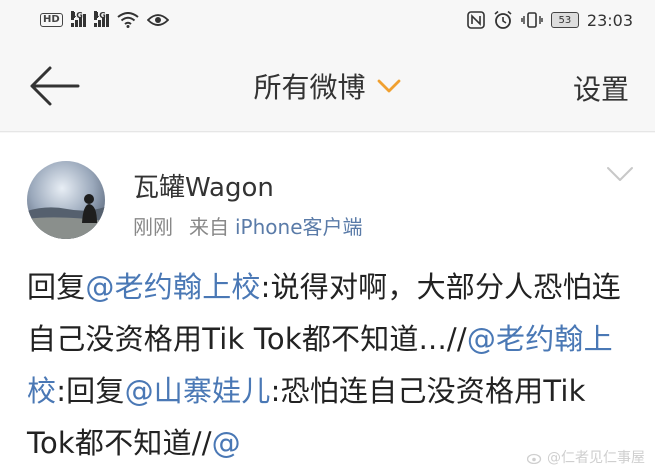 This screenshot has width=655, height=471. I want to click on vibrate-icon, so click(532, 20).